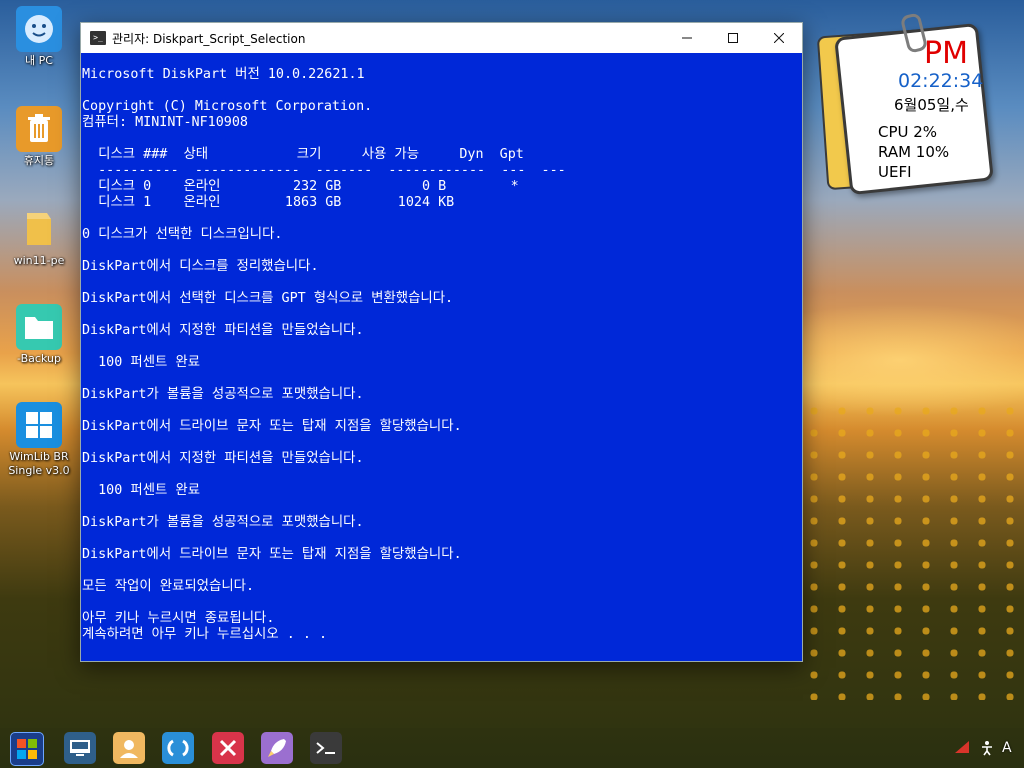  I want to click on taskbar-app-rocket, so click(277, 748).